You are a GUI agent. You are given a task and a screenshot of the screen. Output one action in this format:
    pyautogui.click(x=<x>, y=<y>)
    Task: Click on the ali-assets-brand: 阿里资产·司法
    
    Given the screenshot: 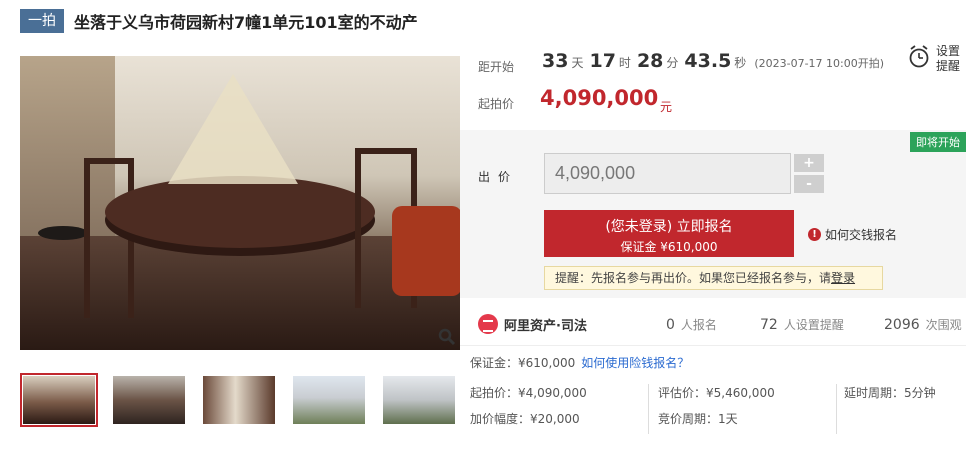 What is the action you would take?
    pyautogui.click(x=545, y=326)
    